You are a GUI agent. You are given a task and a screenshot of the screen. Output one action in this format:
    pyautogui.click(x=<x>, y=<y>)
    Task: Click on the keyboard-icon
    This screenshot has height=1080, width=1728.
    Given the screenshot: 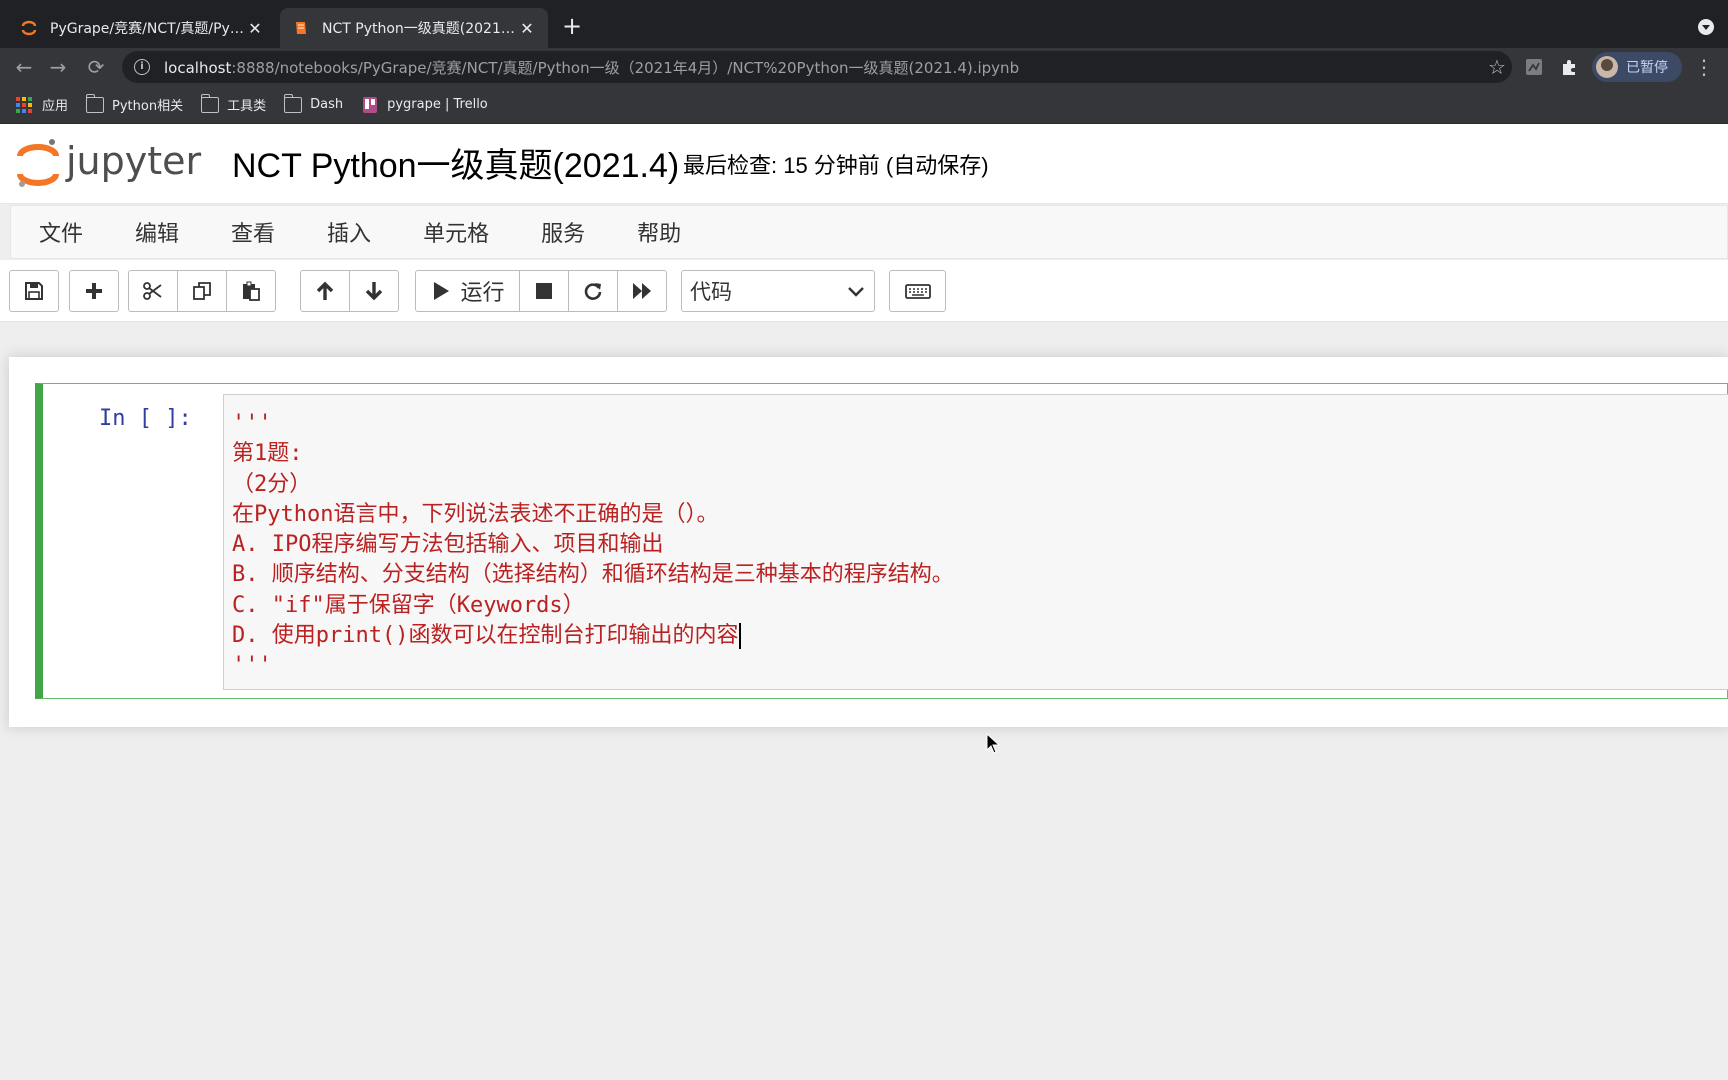 What is the action you would take?
    pyautogui.click(x=917, y=291)
    